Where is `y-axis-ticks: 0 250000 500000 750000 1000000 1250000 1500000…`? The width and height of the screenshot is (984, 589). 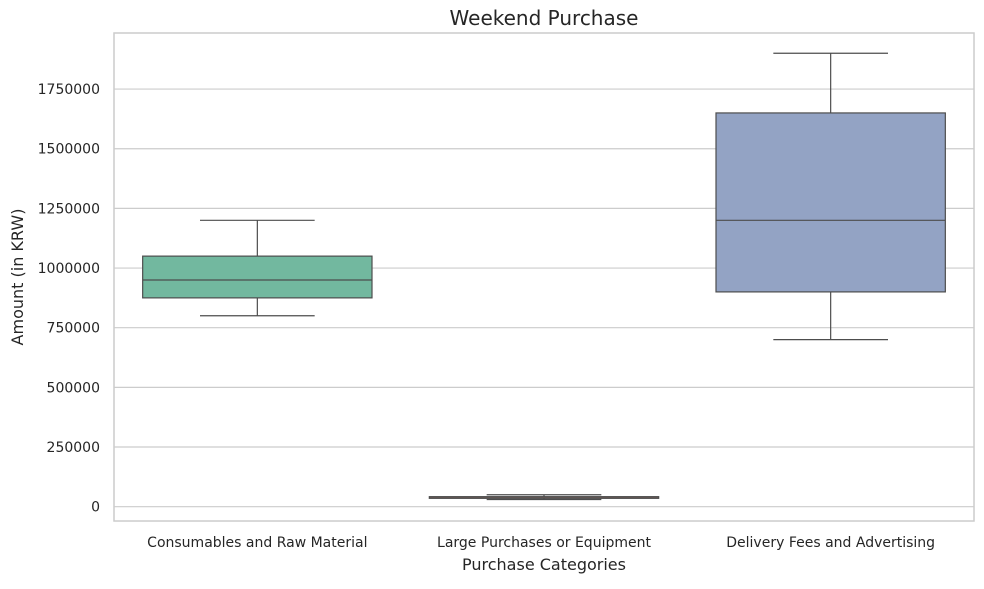
y-axis-ticks: 0 250000 500000 750000 1000000 1250000 1500000… is located at coordinates (69, 299).